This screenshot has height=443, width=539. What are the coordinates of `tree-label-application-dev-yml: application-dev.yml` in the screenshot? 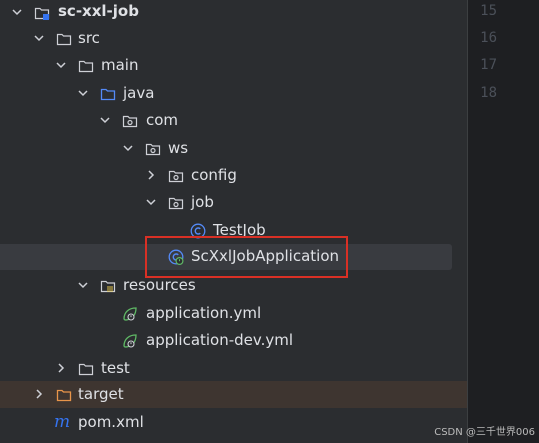 It's located at (220, 340).